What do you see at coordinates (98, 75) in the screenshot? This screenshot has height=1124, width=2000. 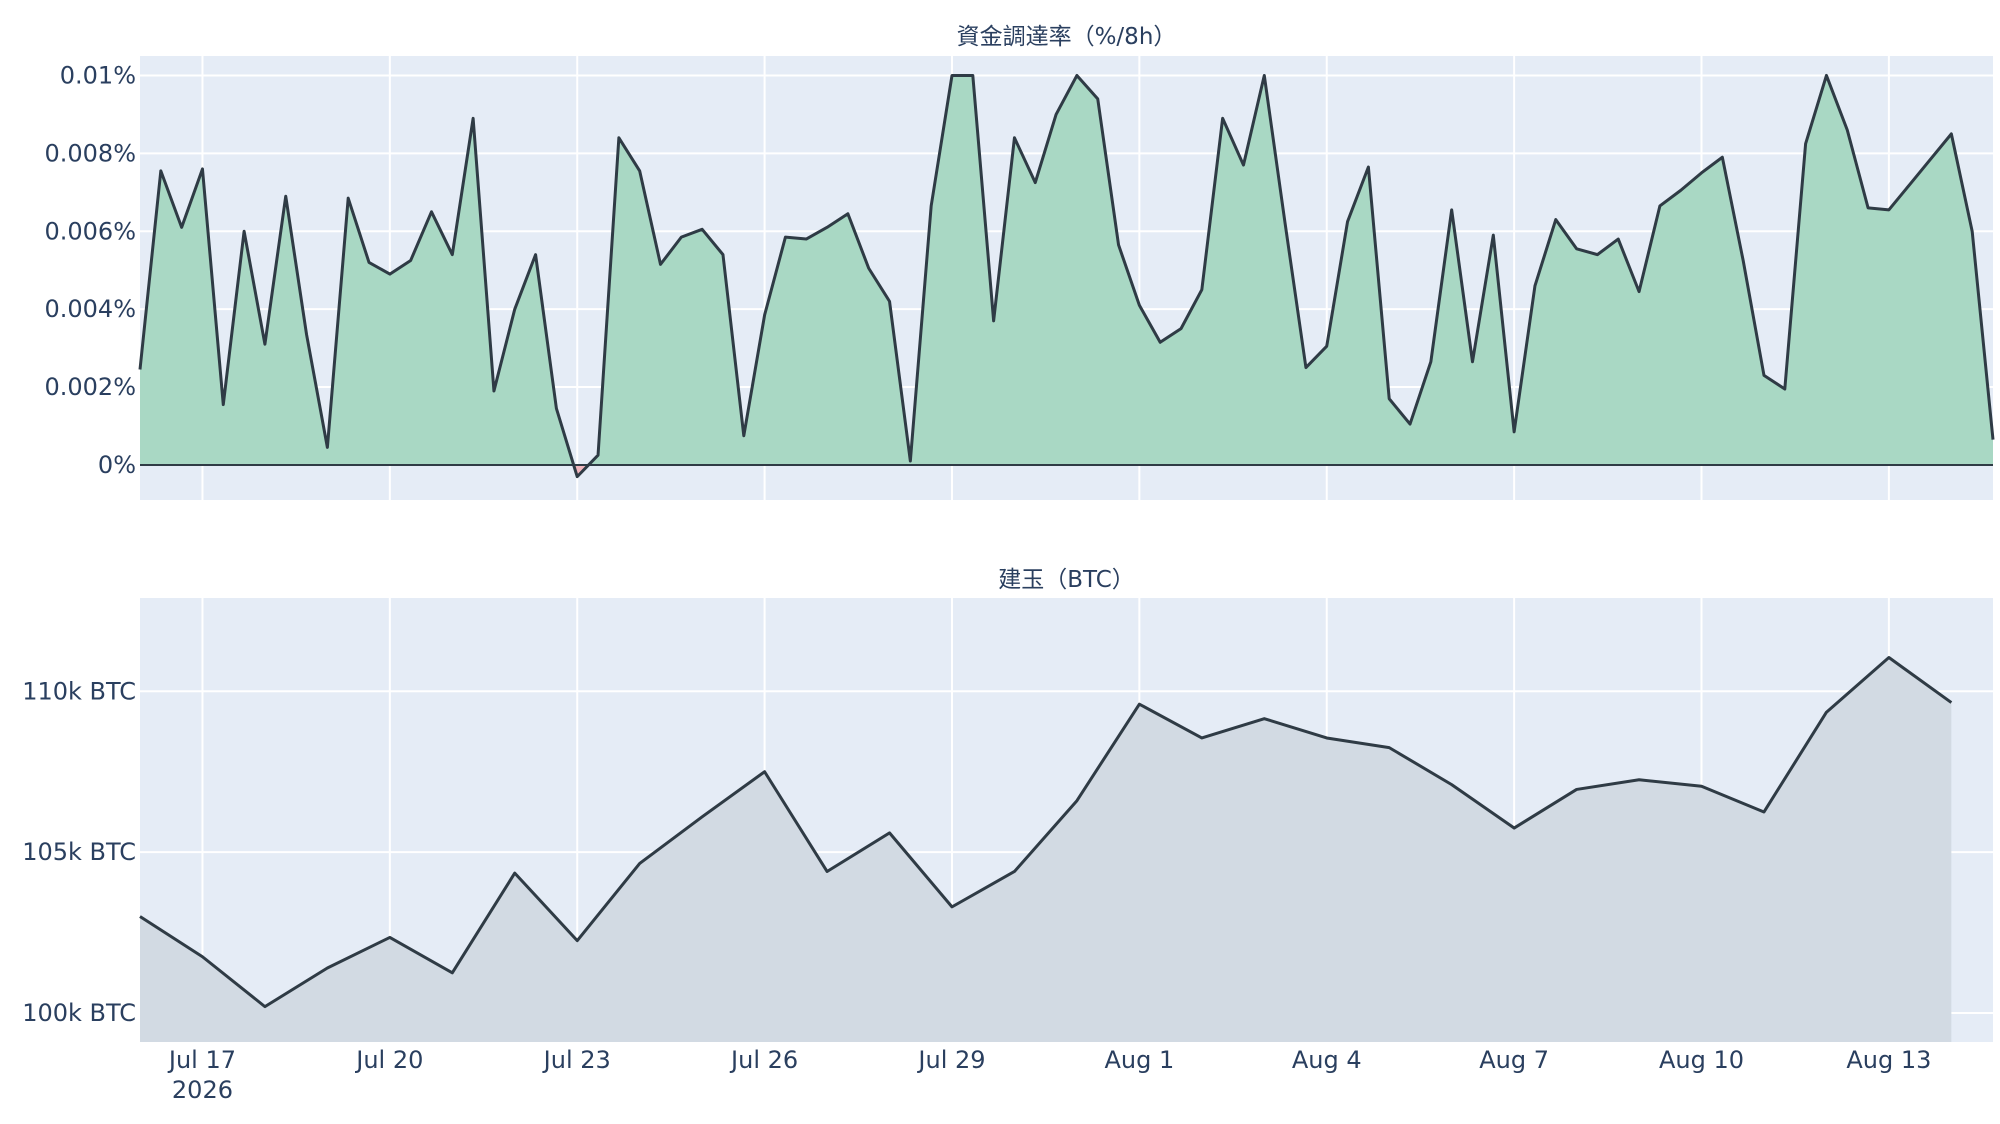 I see `funding-rate-y-tick-label: 0.01%` at bounding box center [98, 75].